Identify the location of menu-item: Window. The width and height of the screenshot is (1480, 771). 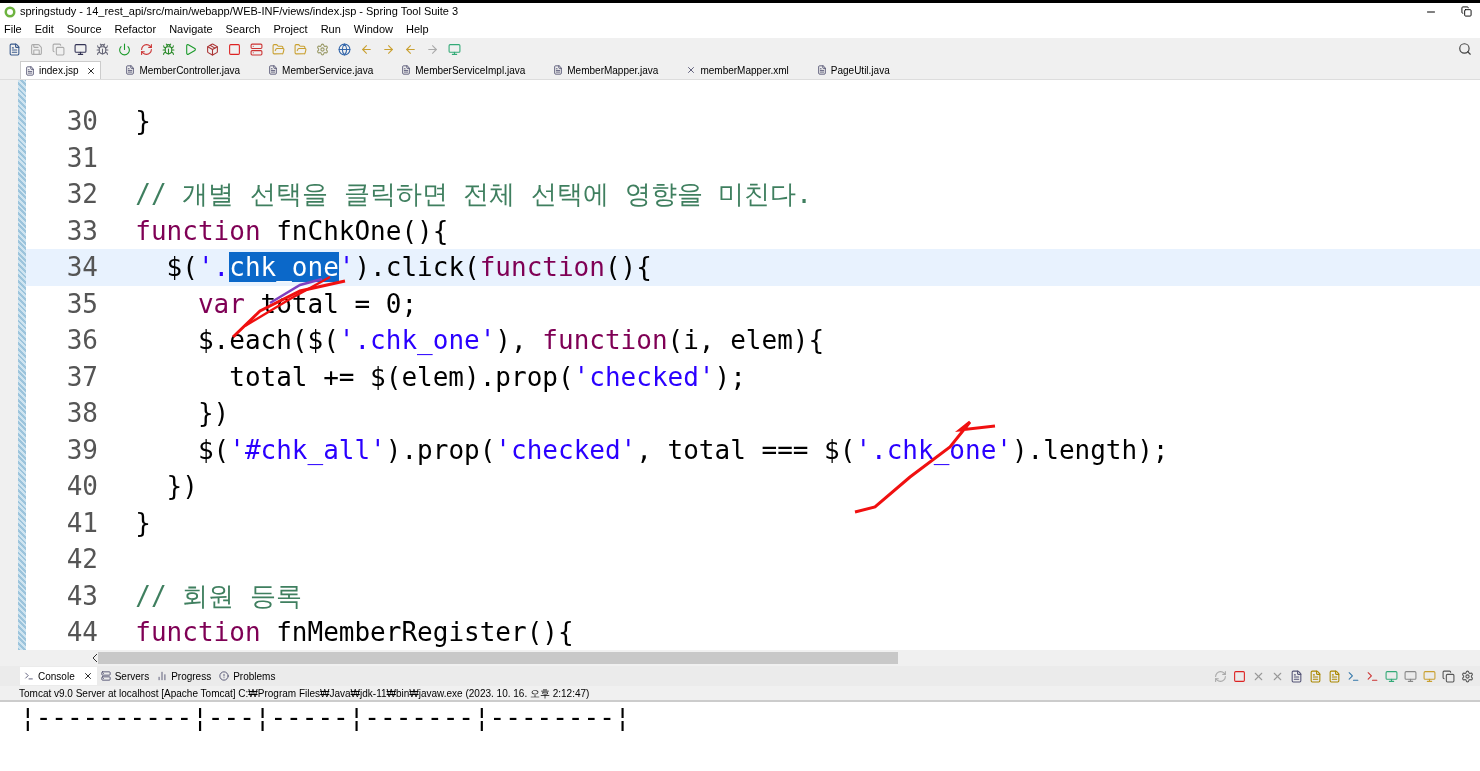
(373, 29).